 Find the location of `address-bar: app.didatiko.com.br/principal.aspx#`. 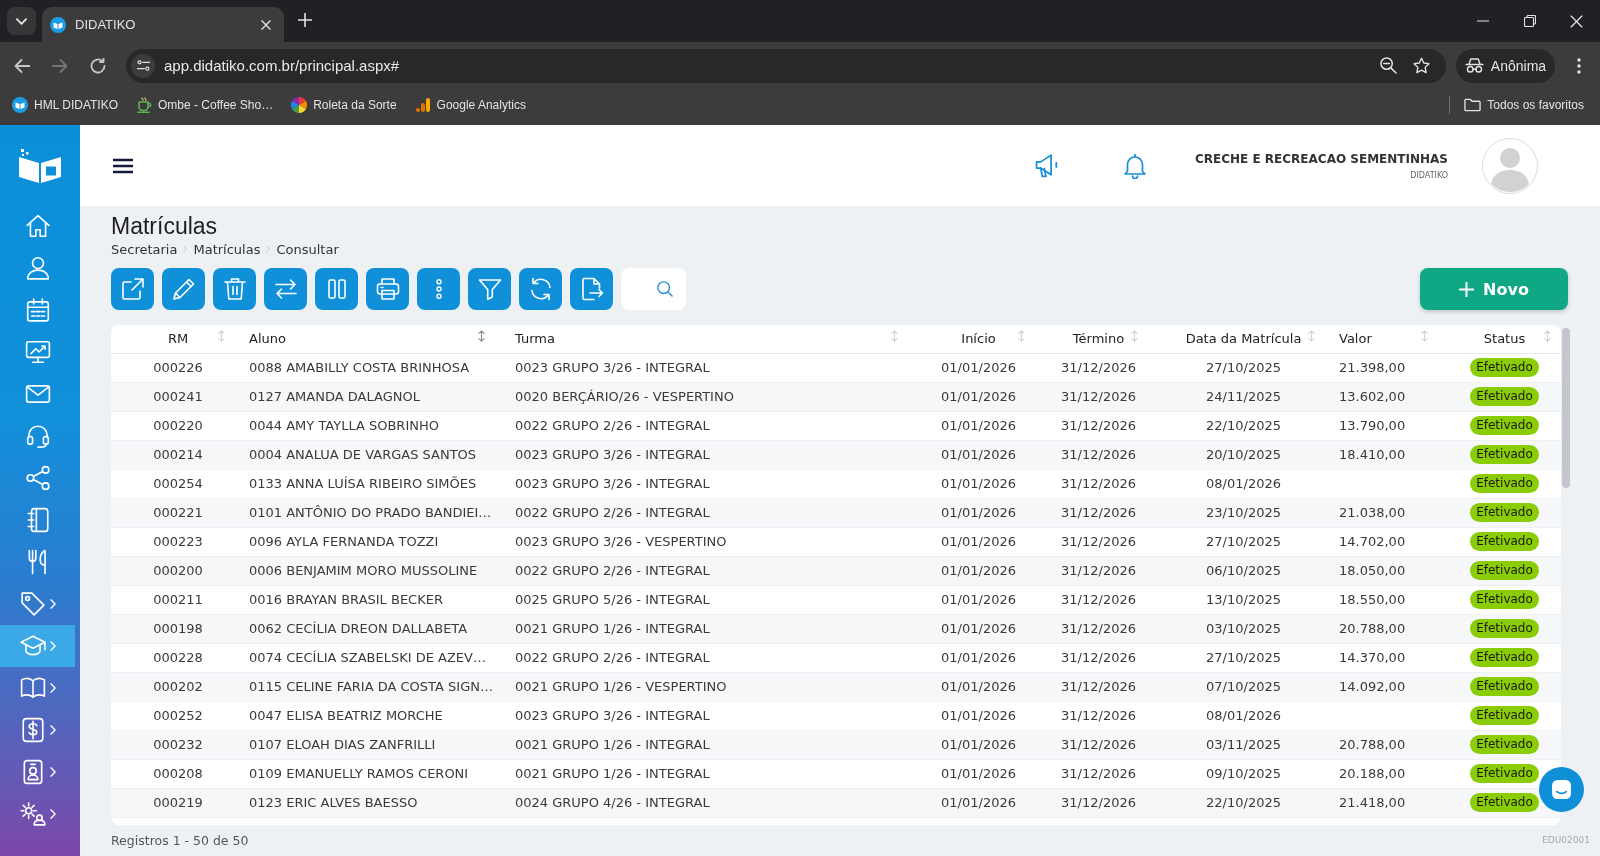

address-bar: app.didatiko.com.br/principal.aspx# is located at coordinates (786, 65).